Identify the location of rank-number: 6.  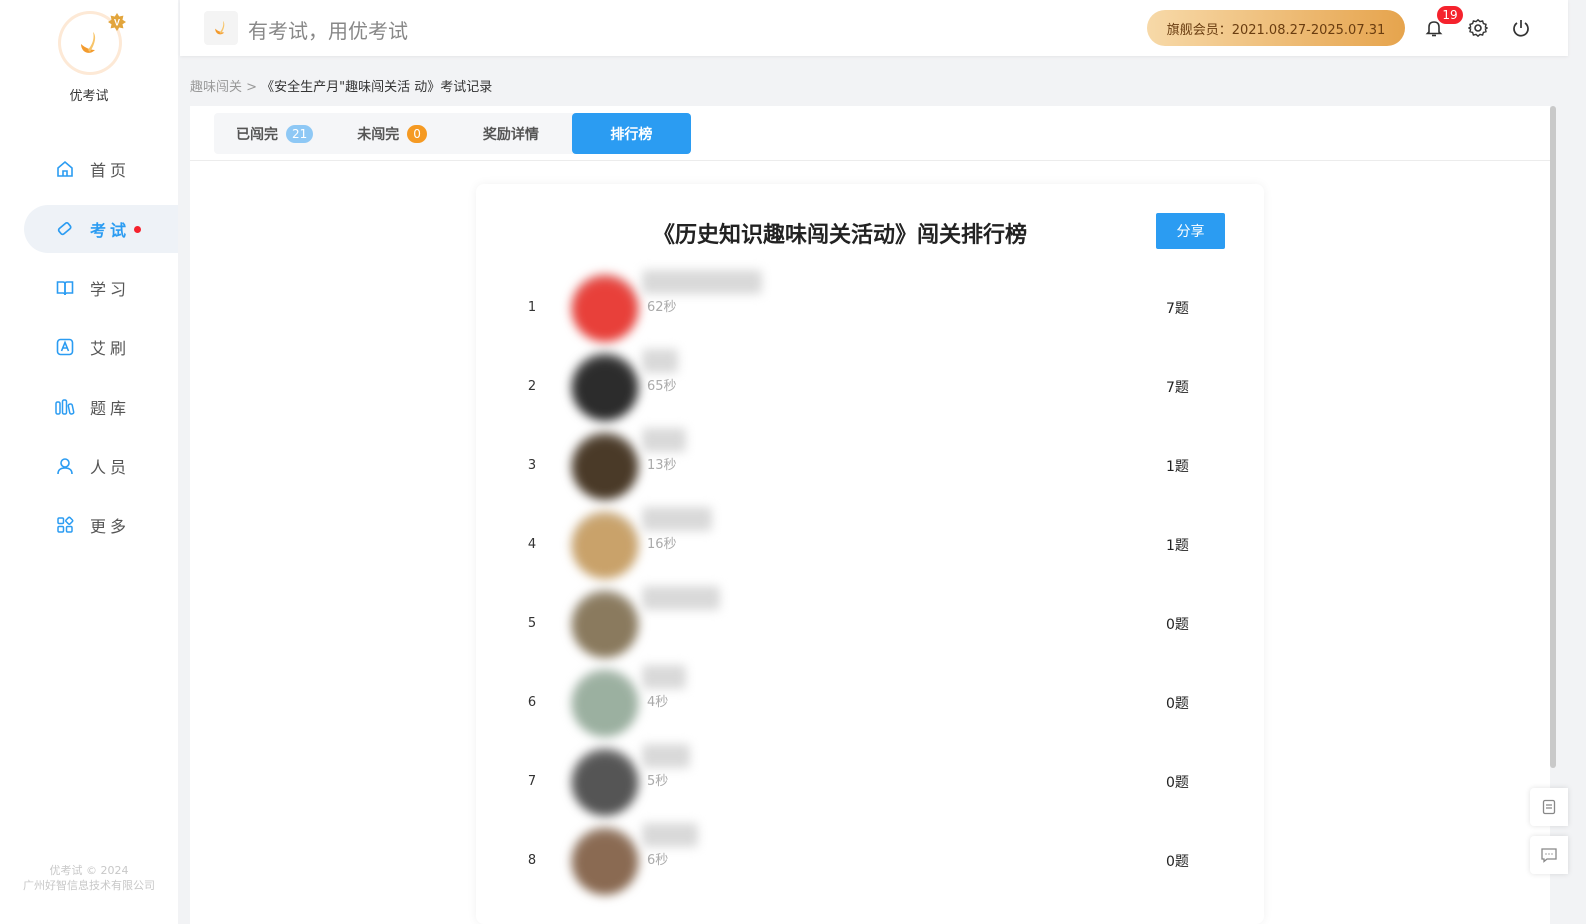
(532, 702).